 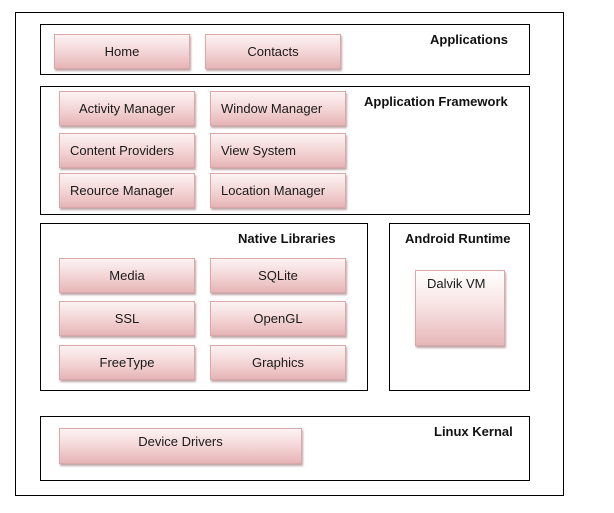 I want to click on component-location-manager: Location Manager, so click(x=278, y=190).